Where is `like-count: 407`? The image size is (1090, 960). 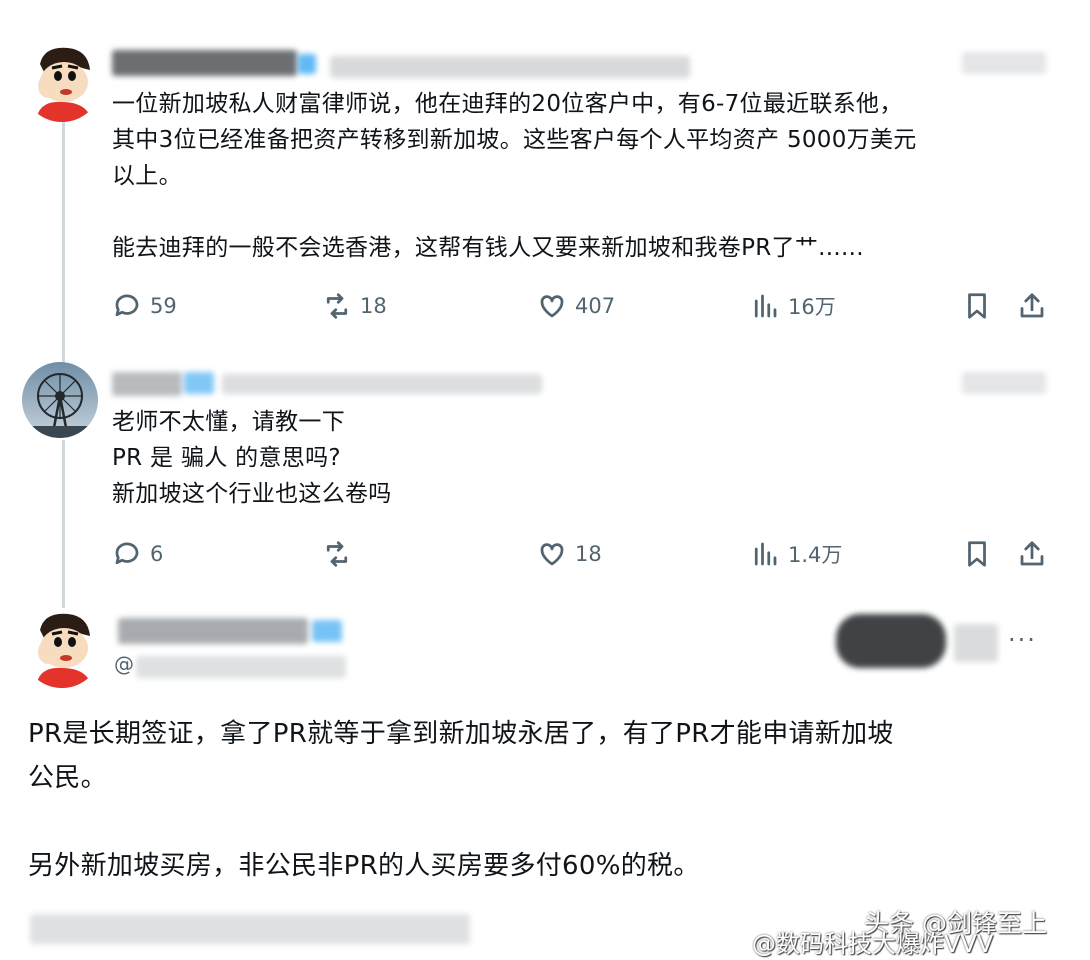 like-count: 407 is located at coordinates (595, 306).